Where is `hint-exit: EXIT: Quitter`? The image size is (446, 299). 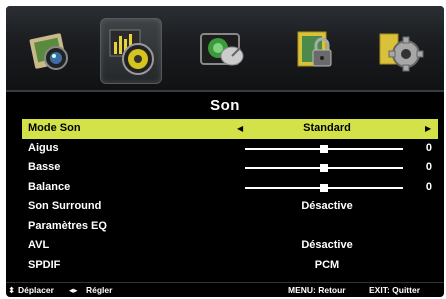
hint-exit: EXIT: Quitter is located at coordinates (395, 290).